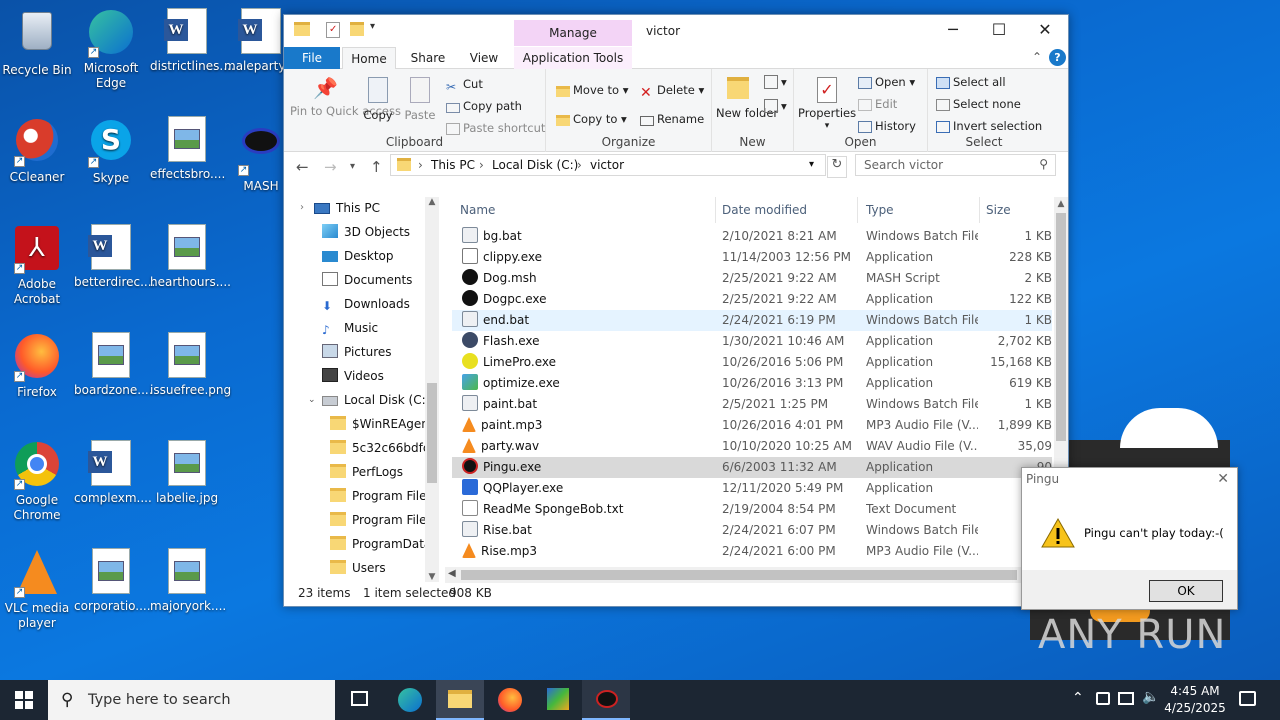 The width and height of the screenshot is (1280, 720). I want to click on breadcrumb-this-pc: This PC, so click(453, 165).